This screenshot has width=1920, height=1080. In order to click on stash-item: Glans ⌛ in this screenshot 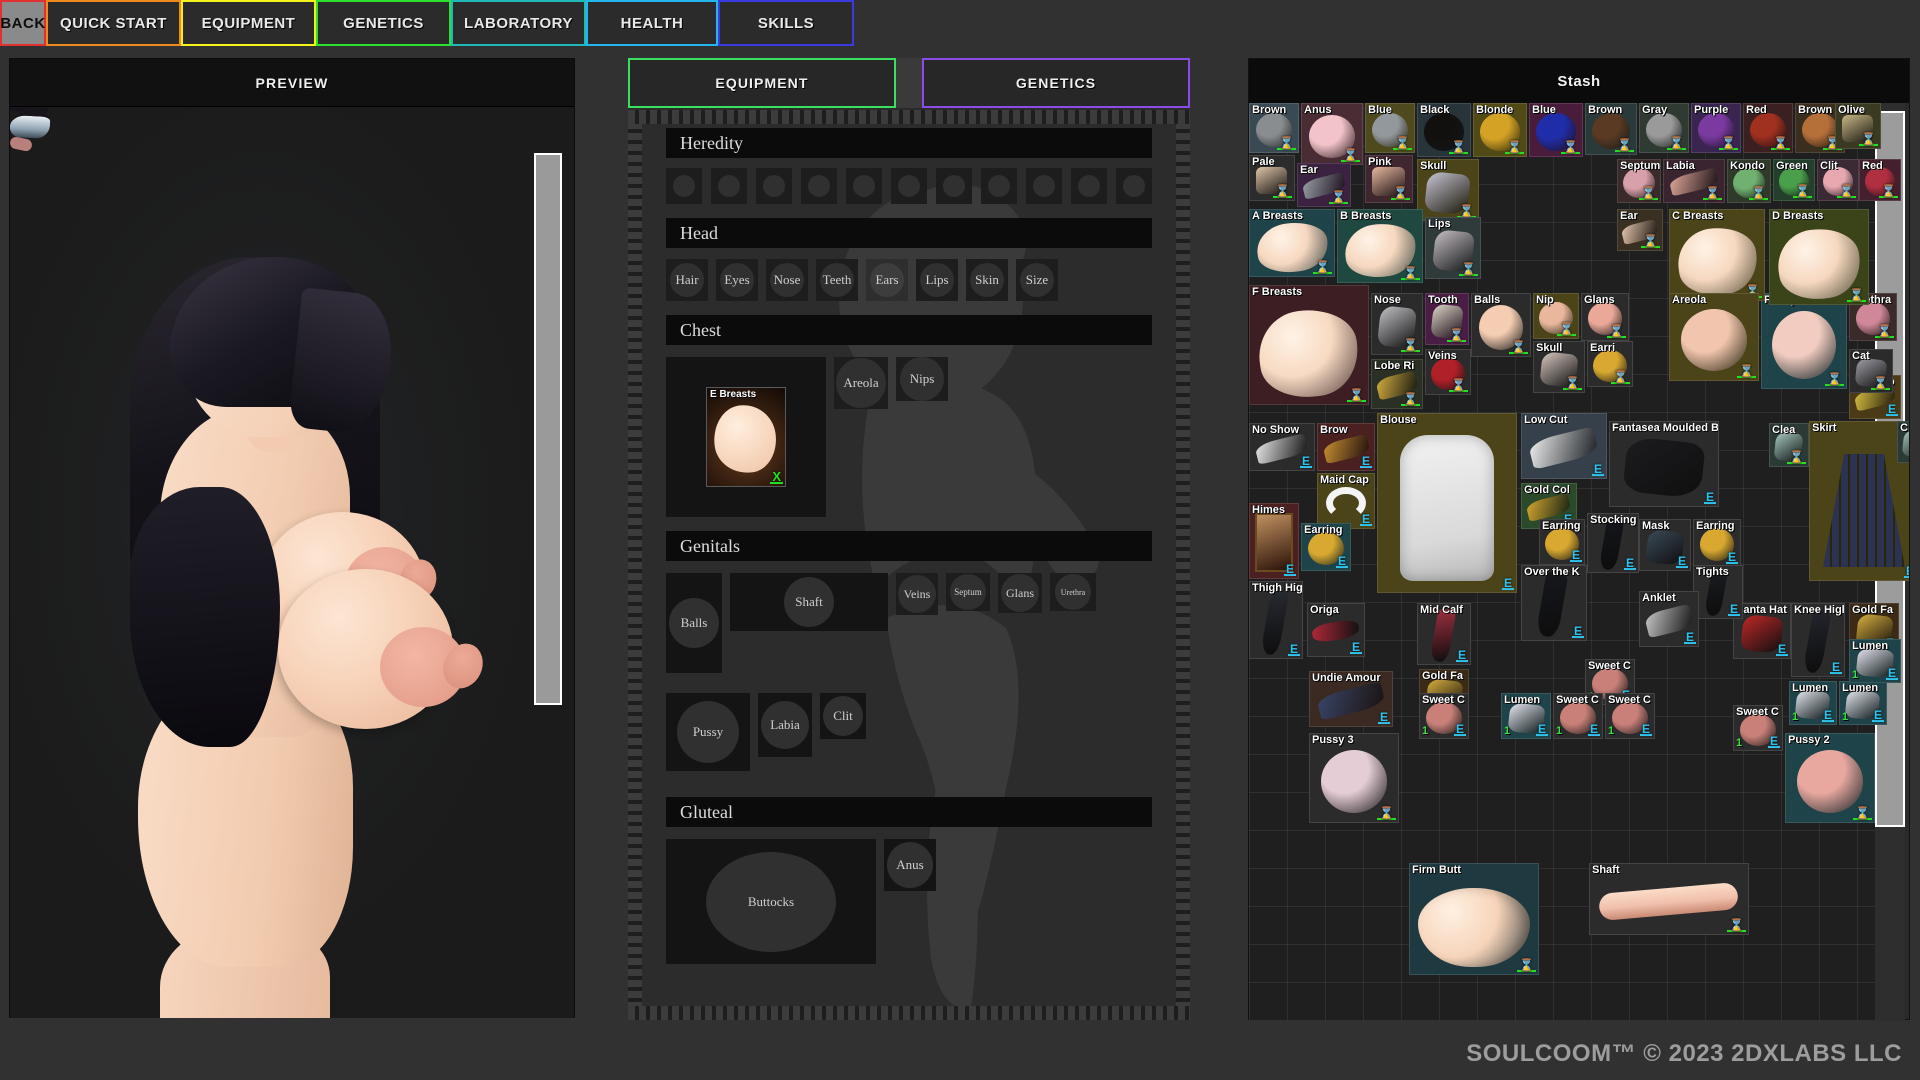, I will do `click(1605, 317)`.